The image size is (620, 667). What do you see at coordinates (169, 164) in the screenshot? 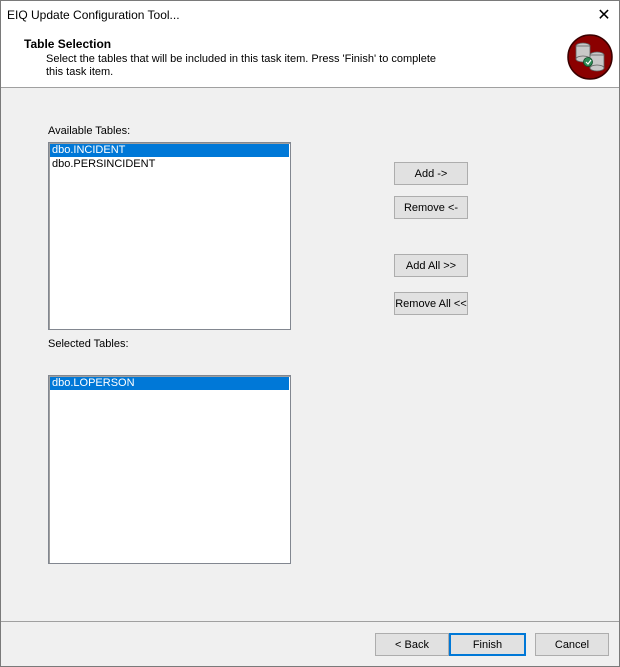
I see `list-item: dbo.PERSINCIDENT` at bounding box center [169, 164].